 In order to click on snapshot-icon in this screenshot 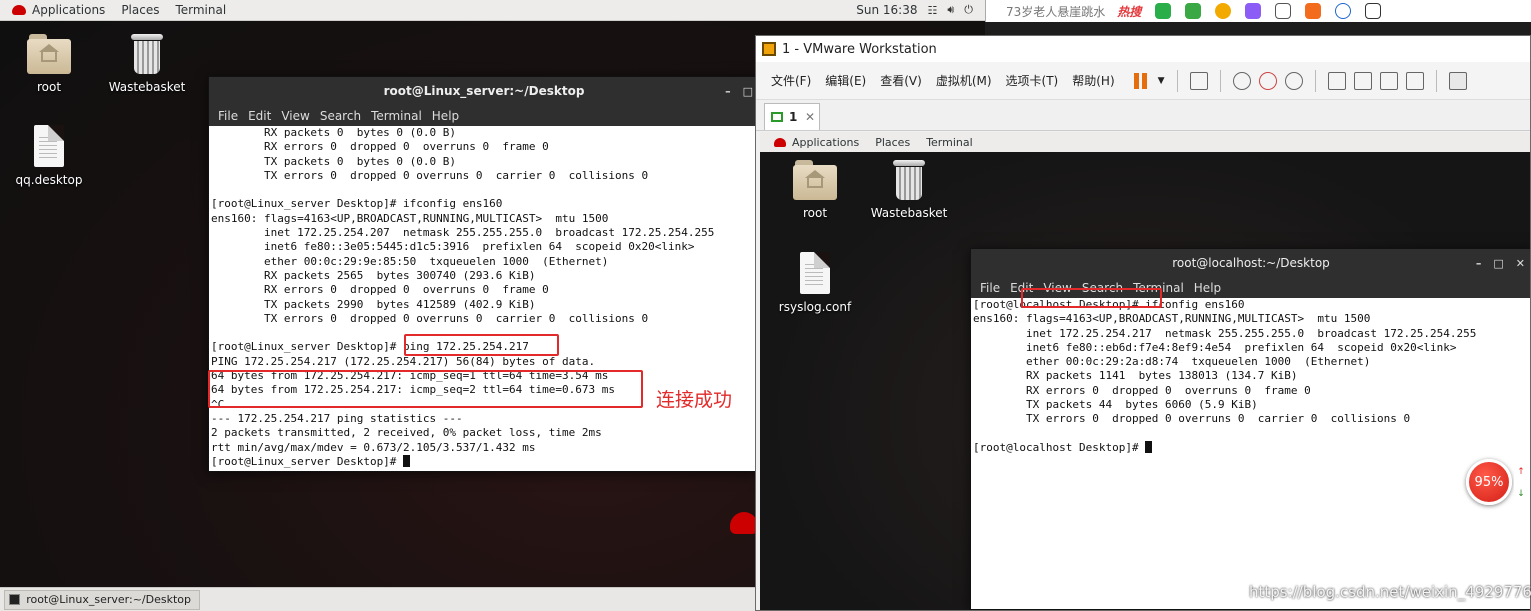, I will do `click(1241, 80)`.